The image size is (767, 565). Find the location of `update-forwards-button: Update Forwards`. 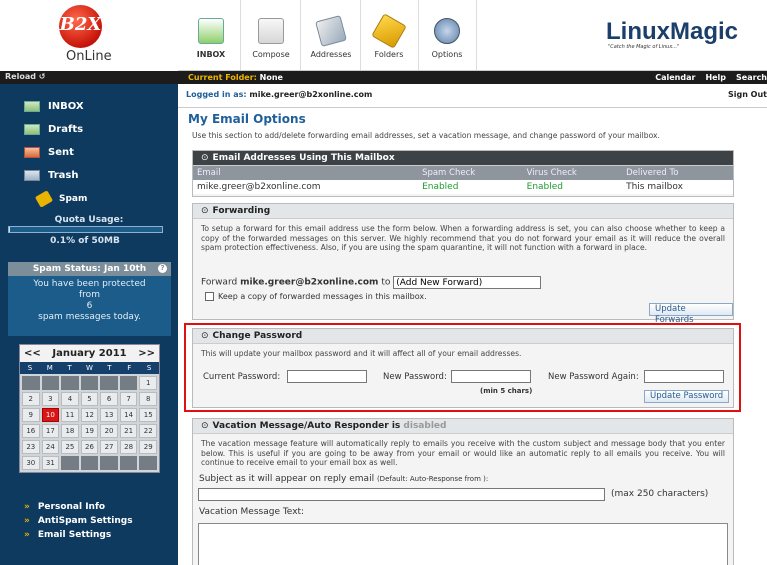

update-forwards-button: Update Forwards is located at coordinates (691, 314).